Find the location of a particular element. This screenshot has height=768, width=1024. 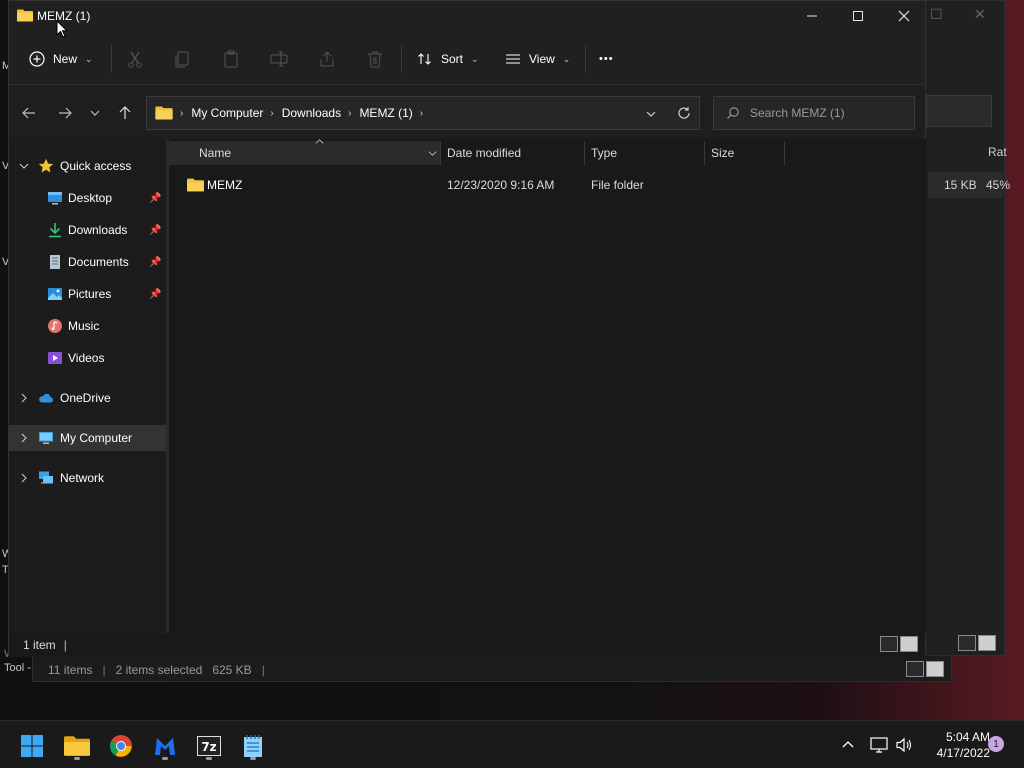

new-button: New ⌄ is located at coordinates (61, 59).